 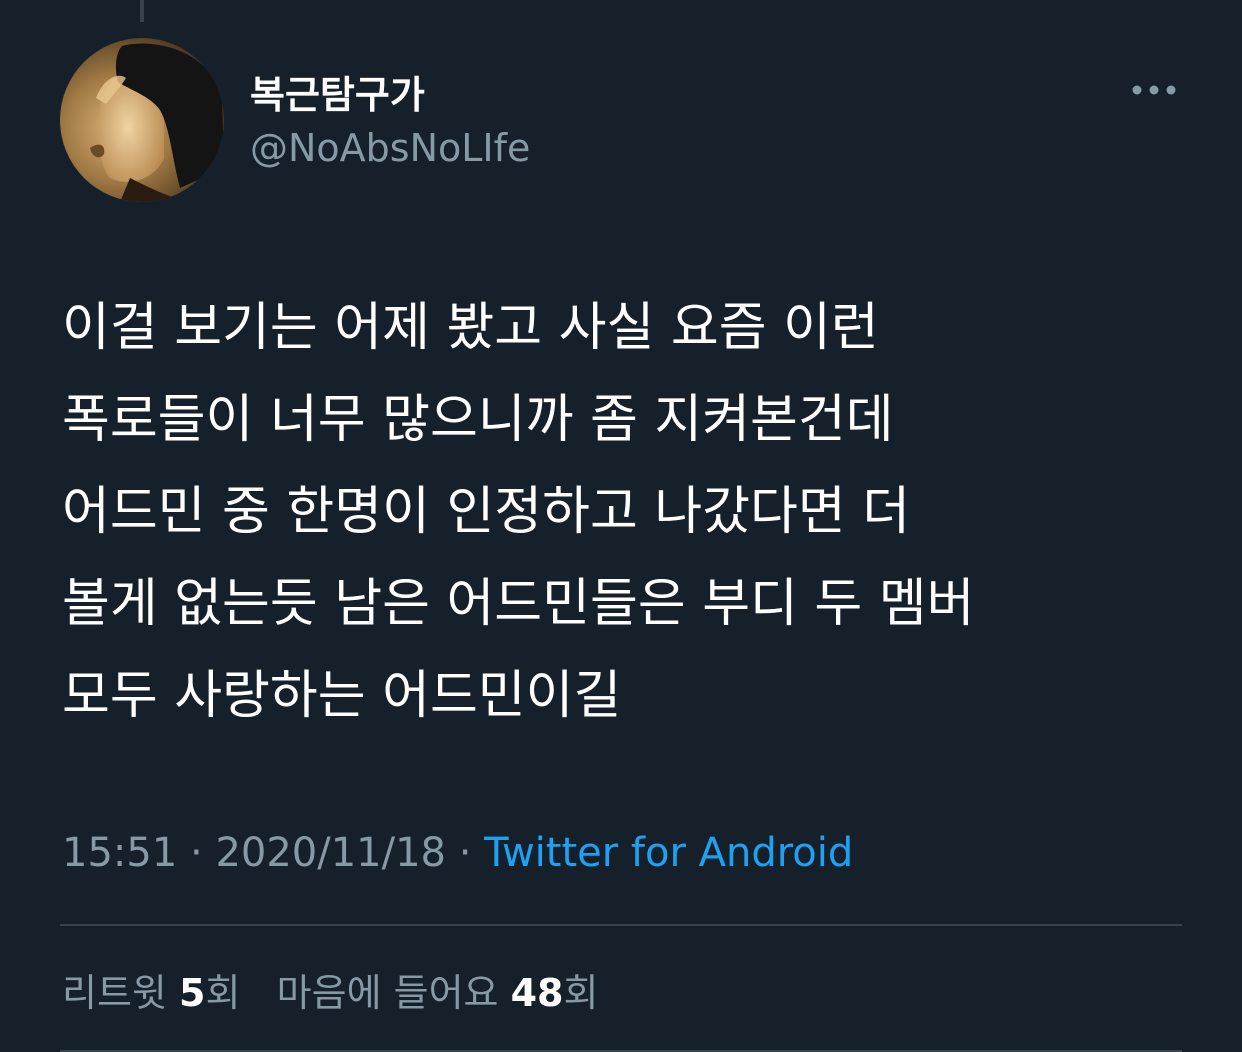 What do you see at coordinates (387, 993) in the screenshot?
I see `likes-label: 마음에 들어요` at bounding box center [387, 993].